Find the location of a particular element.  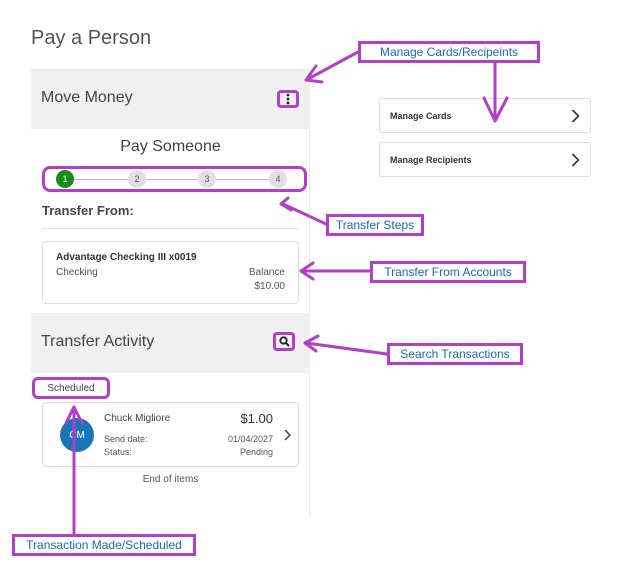

callout-transfer-from-accounts: Transfer From Accounts is located at coordinates (448, 272).